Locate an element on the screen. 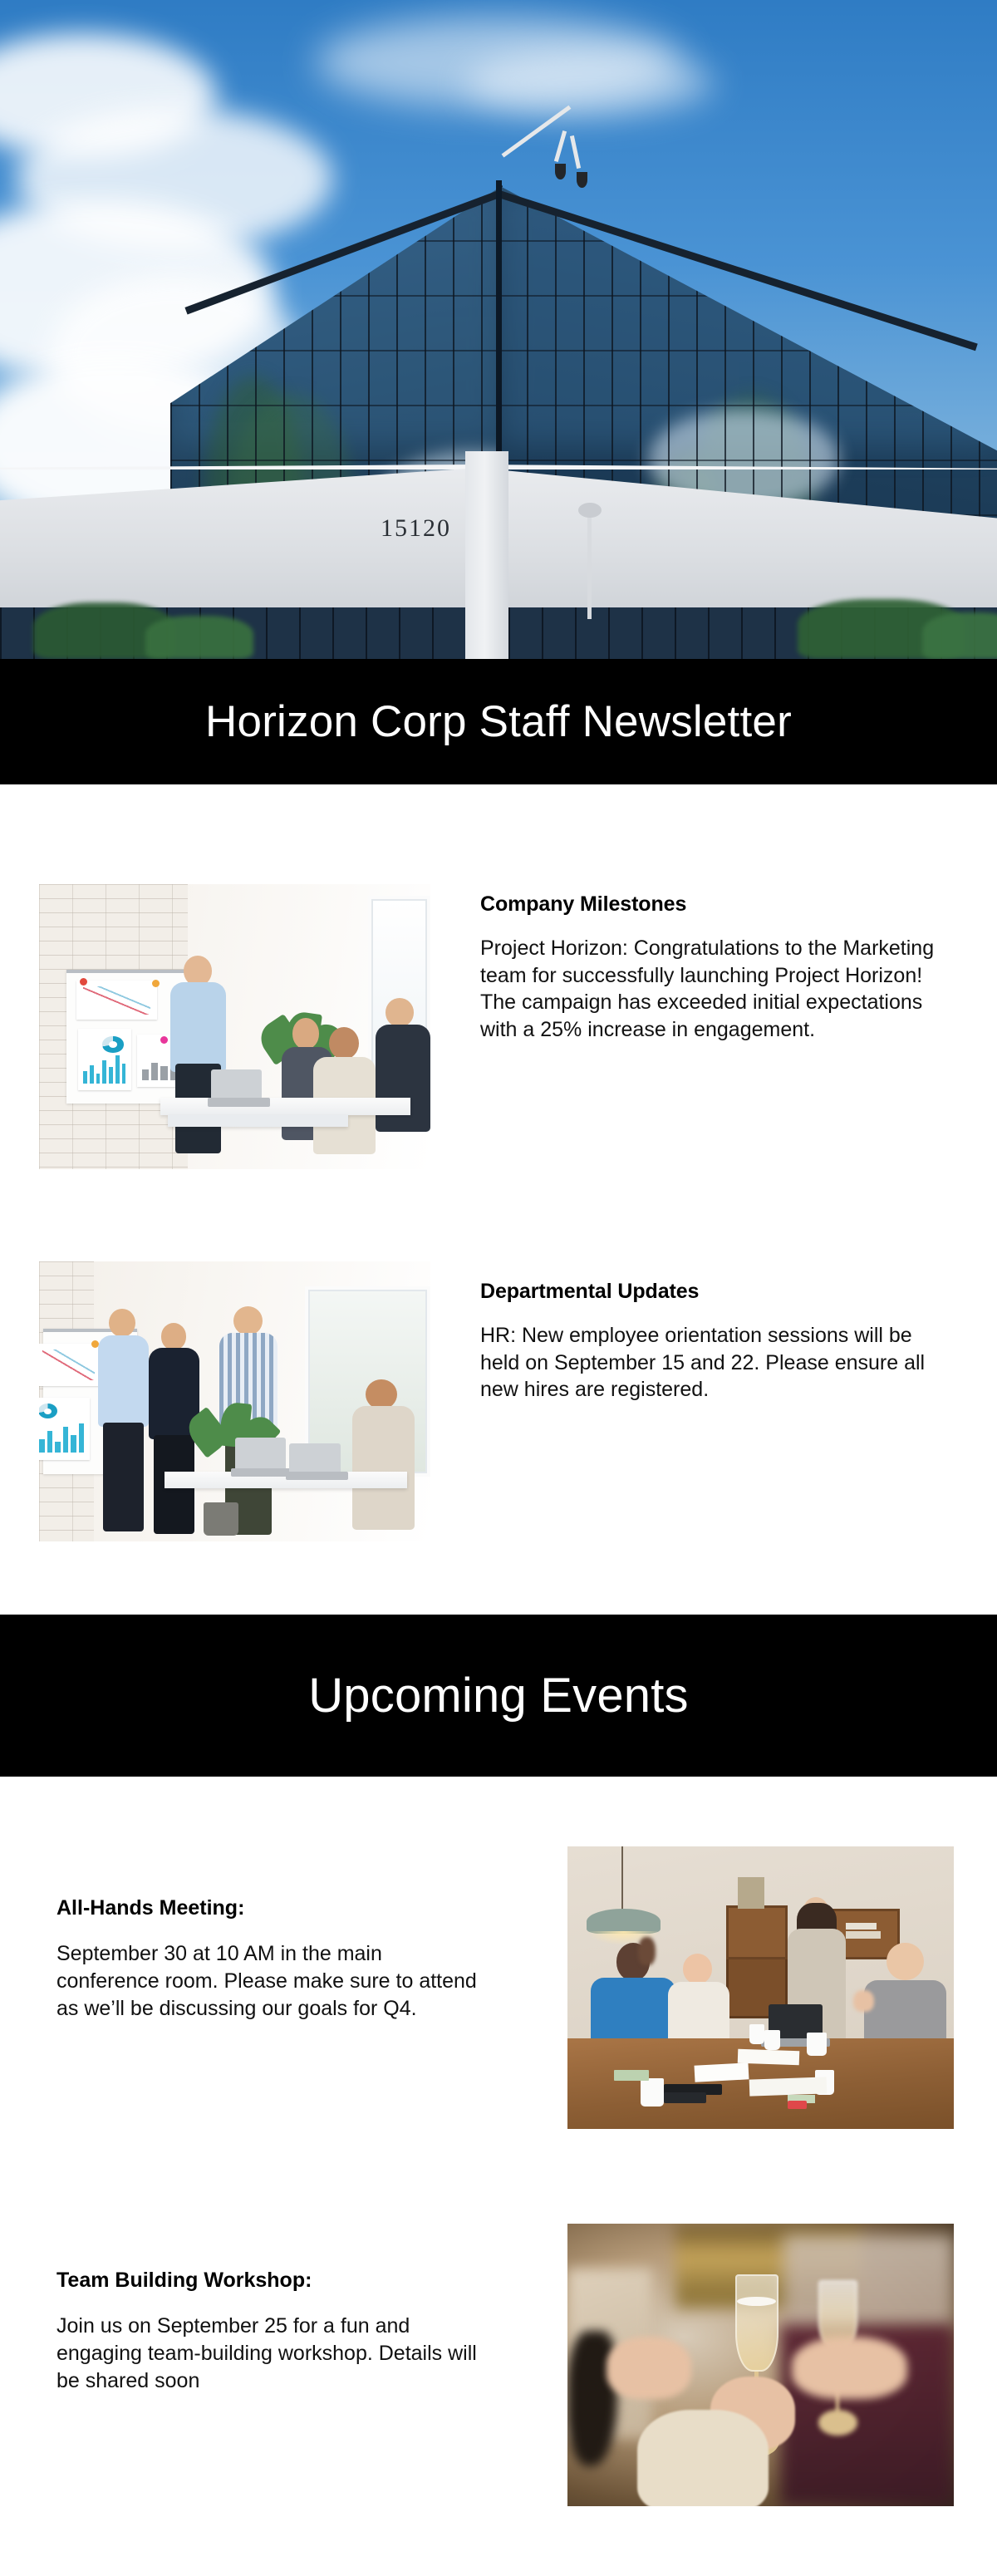 The height and width of the screenshot is (2576, 997). smartphone is located at coordinates (686, 2098).